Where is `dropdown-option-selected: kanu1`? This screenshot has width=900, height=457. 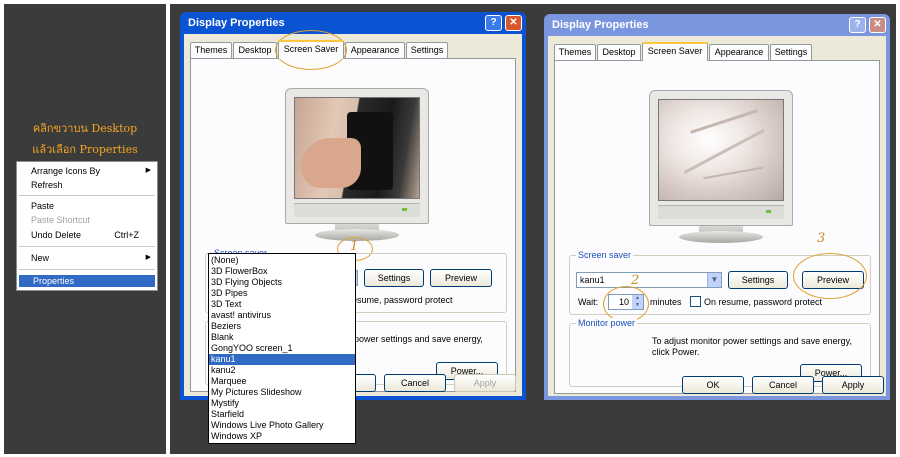
dropdown-option-selected: kanu1 is located at coordinates (282, 359).